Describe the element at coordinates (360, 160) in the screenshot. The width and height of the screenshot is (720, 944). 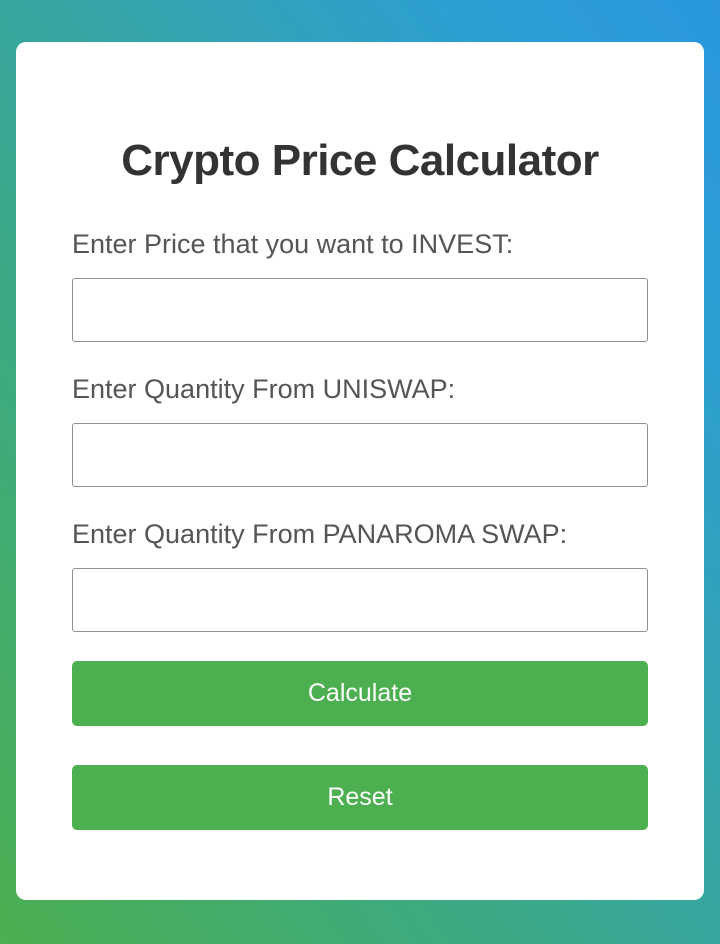
I see `page-title: Crypto Price Calculator` at that location.